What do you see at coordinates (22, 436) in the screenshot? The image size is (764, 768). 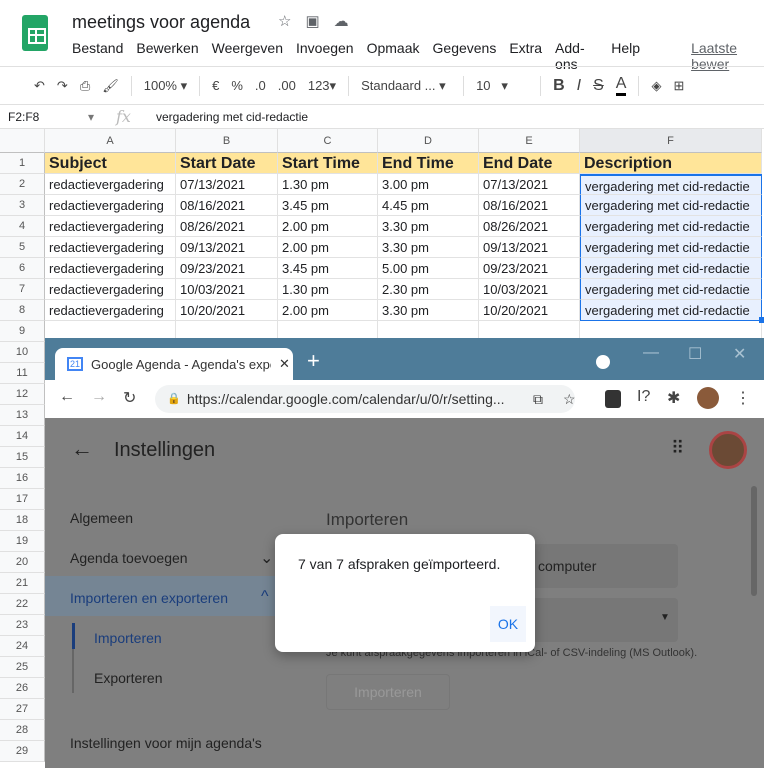 I see `row-header: 14` at bounding box center [22, 436].